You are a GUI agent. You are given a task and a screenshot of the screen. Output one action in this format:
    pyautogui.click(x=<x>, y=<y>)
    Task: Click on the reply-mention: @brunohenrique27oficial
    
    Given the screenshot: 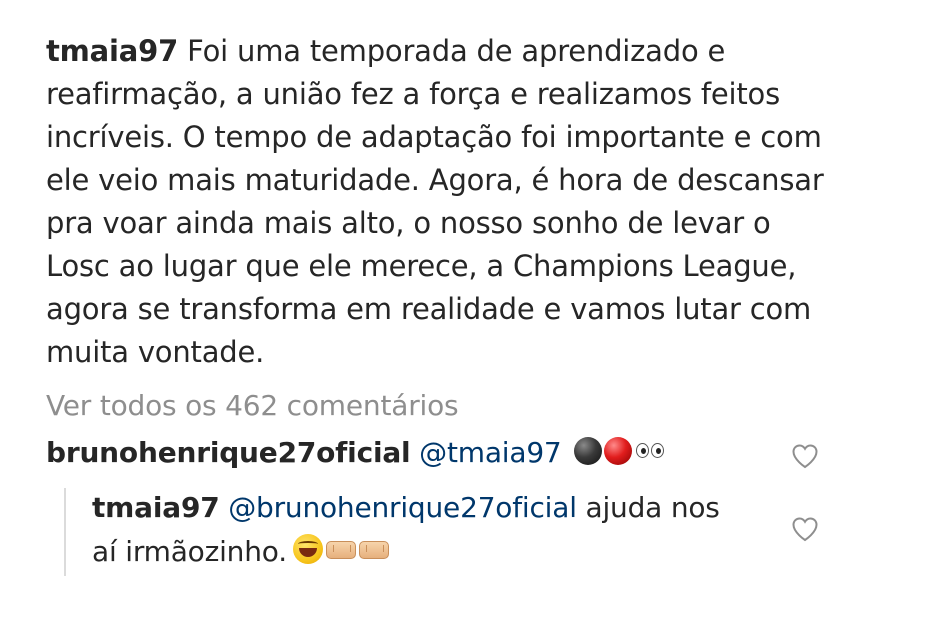 What is the action you would take?
    pyautogui.click(x=402, y=507)
    